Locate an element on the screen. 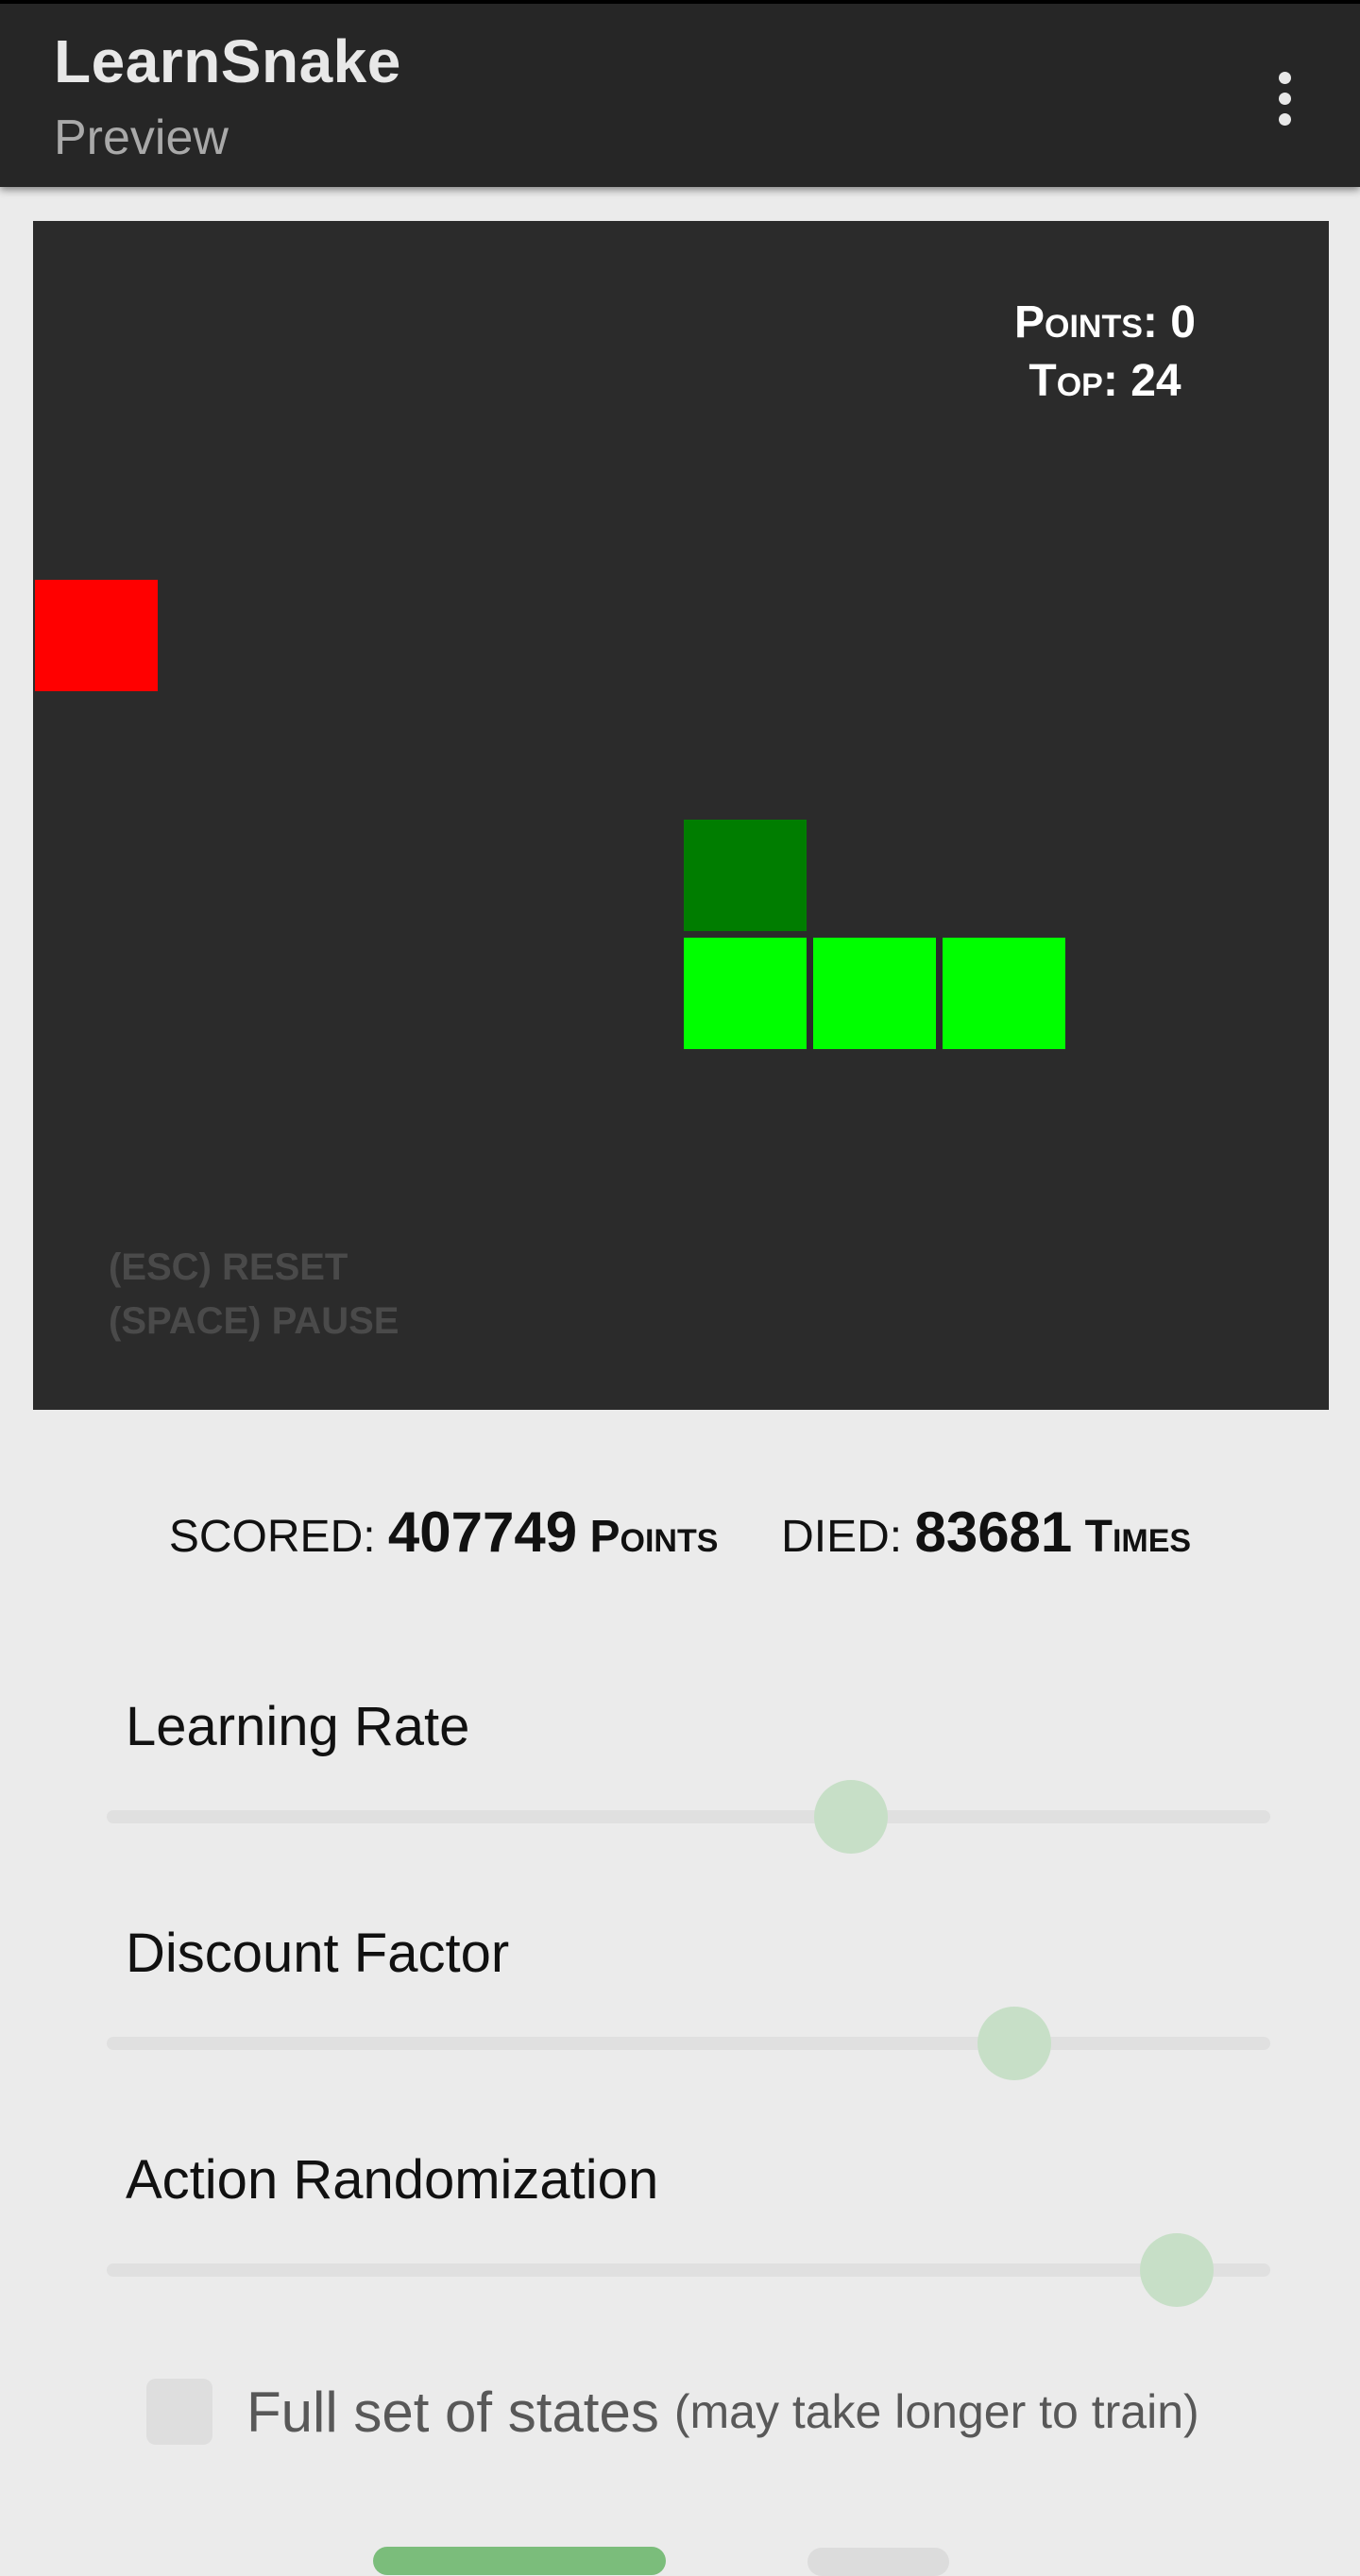 Image resolution: width=1360 pixels, height=2576 pixels. action-randomization-thumb is located at coordinates (1177, 2270).